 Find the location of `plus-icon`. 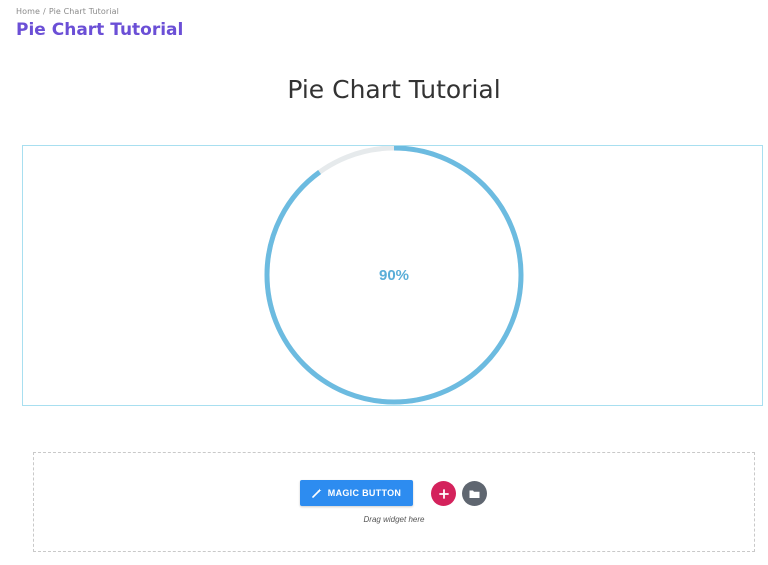

plus-icon is located at coordinates (443, 493).